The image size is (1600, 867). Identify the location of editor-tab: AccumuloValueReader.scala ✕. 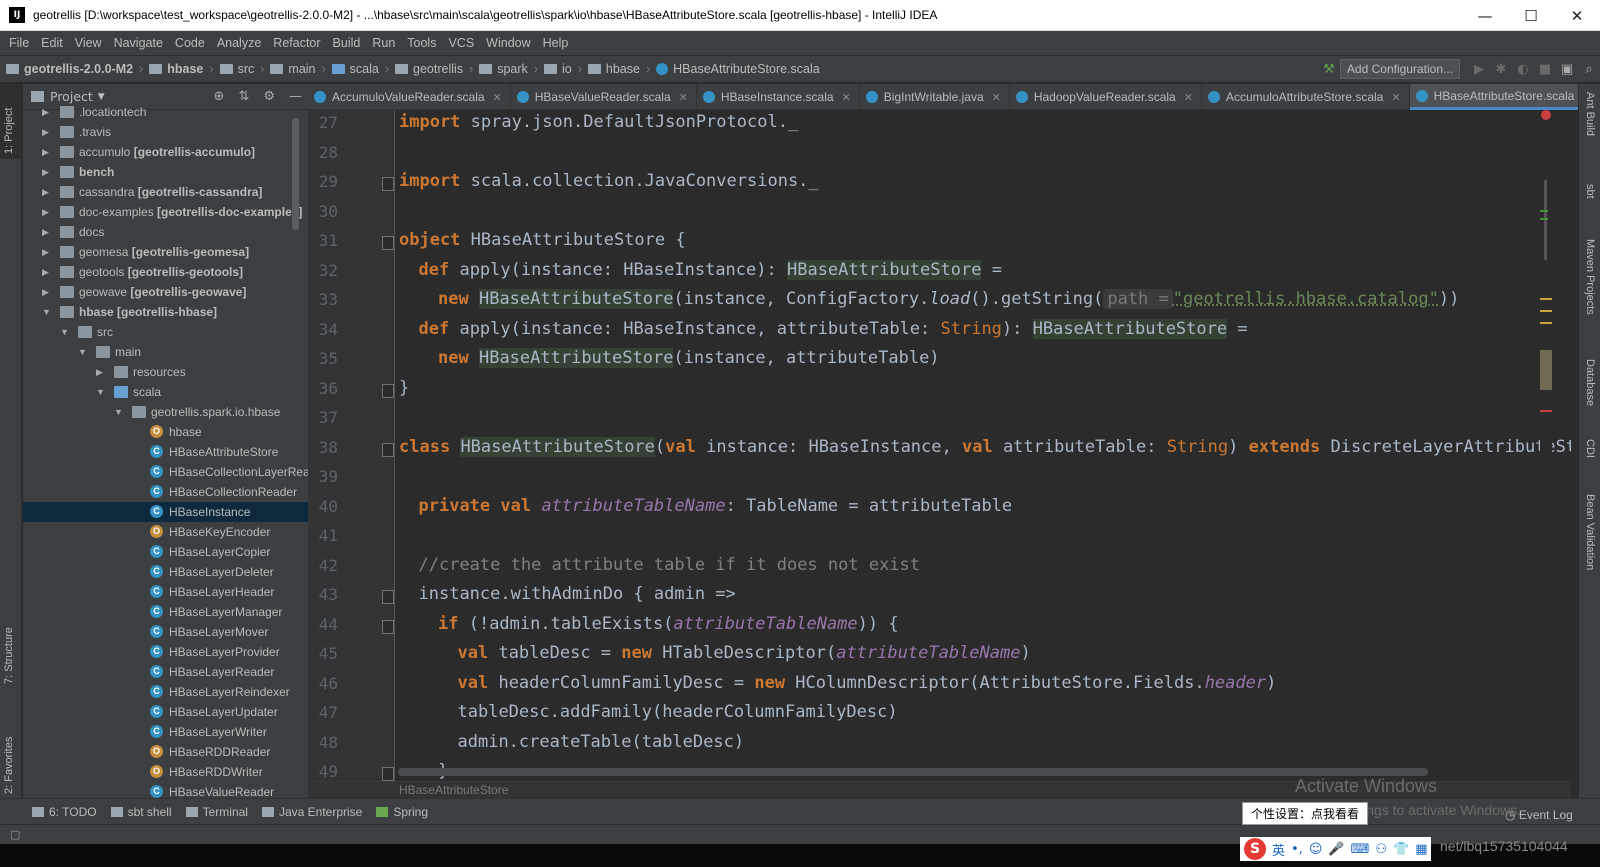
(409, 97).